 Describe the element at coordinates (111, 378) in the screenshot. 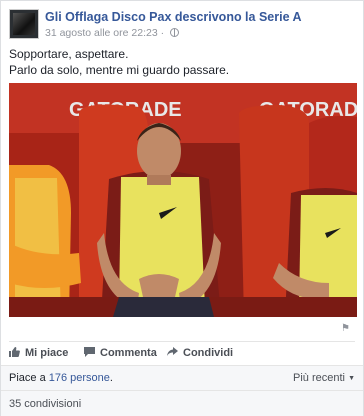

I see `likes-suffix: .` at that location.